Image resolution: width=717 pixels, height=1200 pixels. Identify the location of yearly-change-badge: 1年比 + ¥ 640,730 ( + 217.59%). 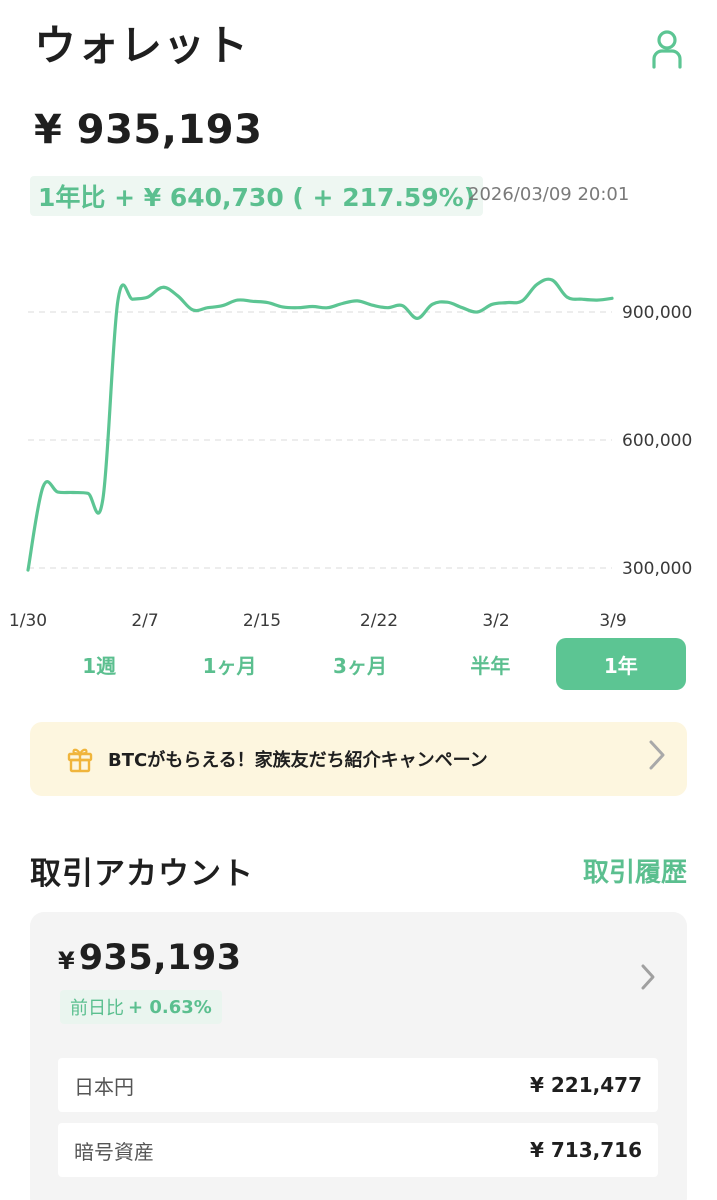
(257, 196).